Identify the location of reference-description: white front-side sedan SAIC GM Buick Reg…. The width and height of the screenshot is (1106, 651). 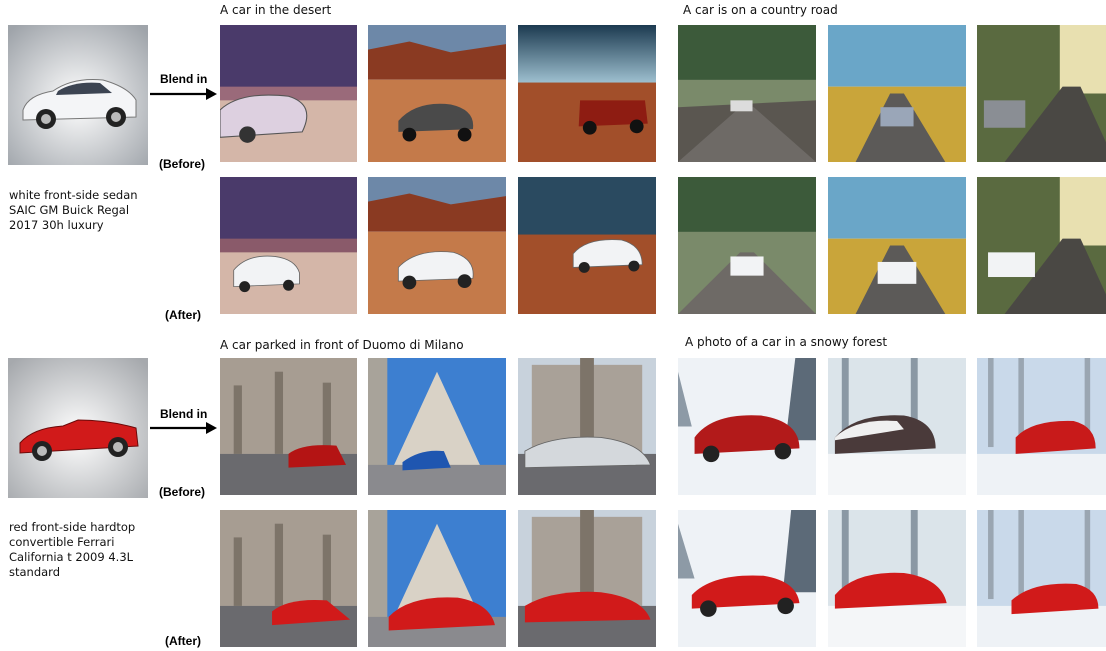
(73, 210).